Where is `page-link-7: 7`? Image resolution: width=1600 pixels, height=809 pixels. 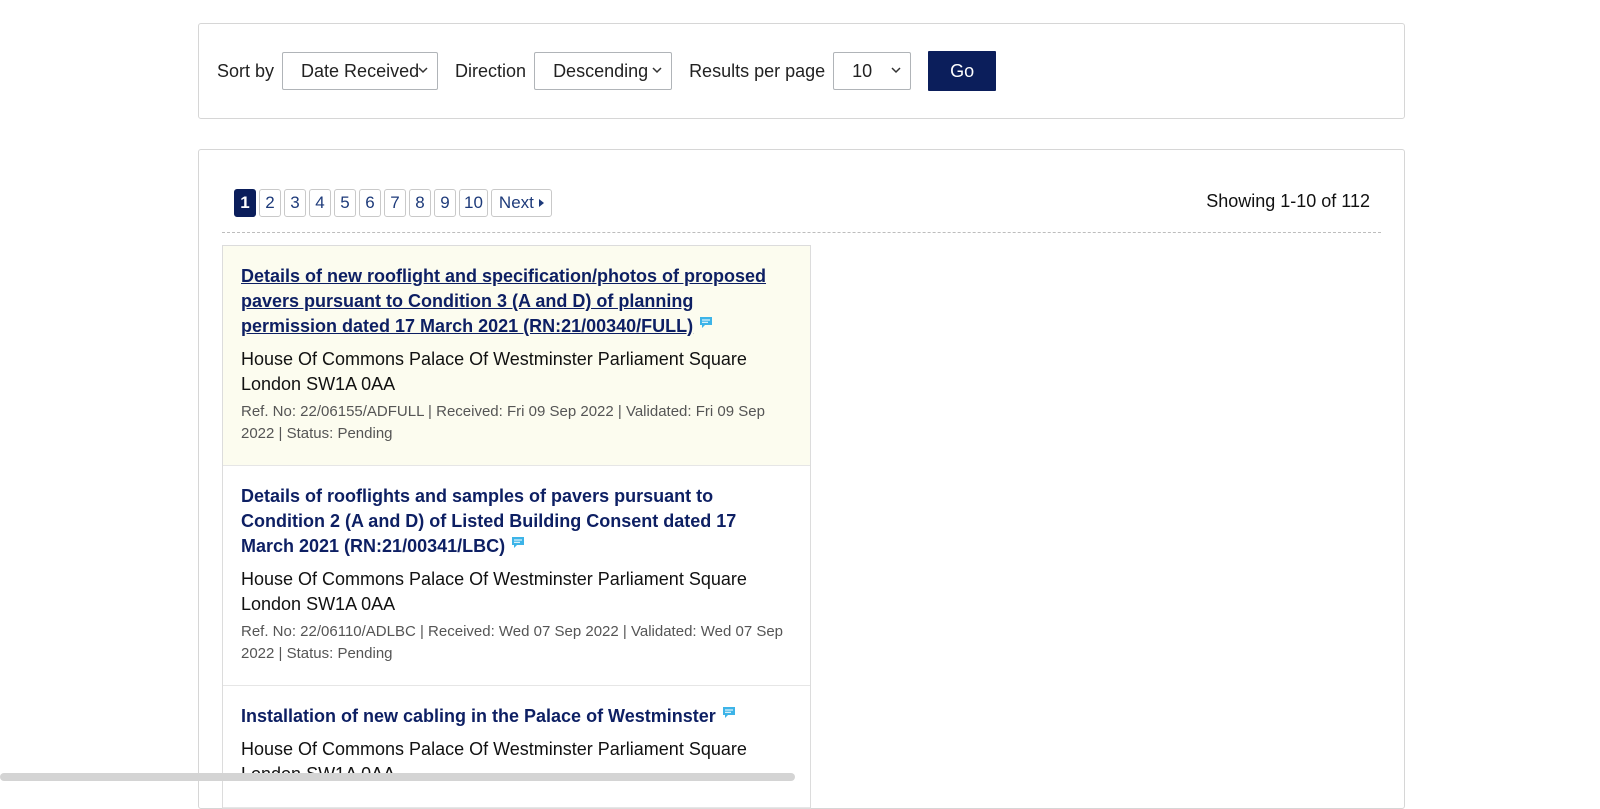
page-link-7: 7 is located at coordinates (395, 203).